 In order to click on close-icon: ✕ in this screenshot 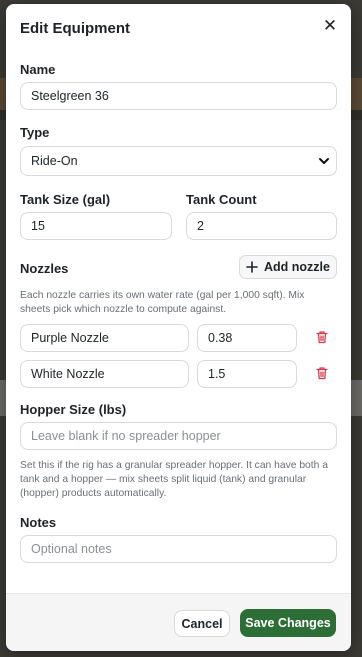, I will do `click(330, 25)`.